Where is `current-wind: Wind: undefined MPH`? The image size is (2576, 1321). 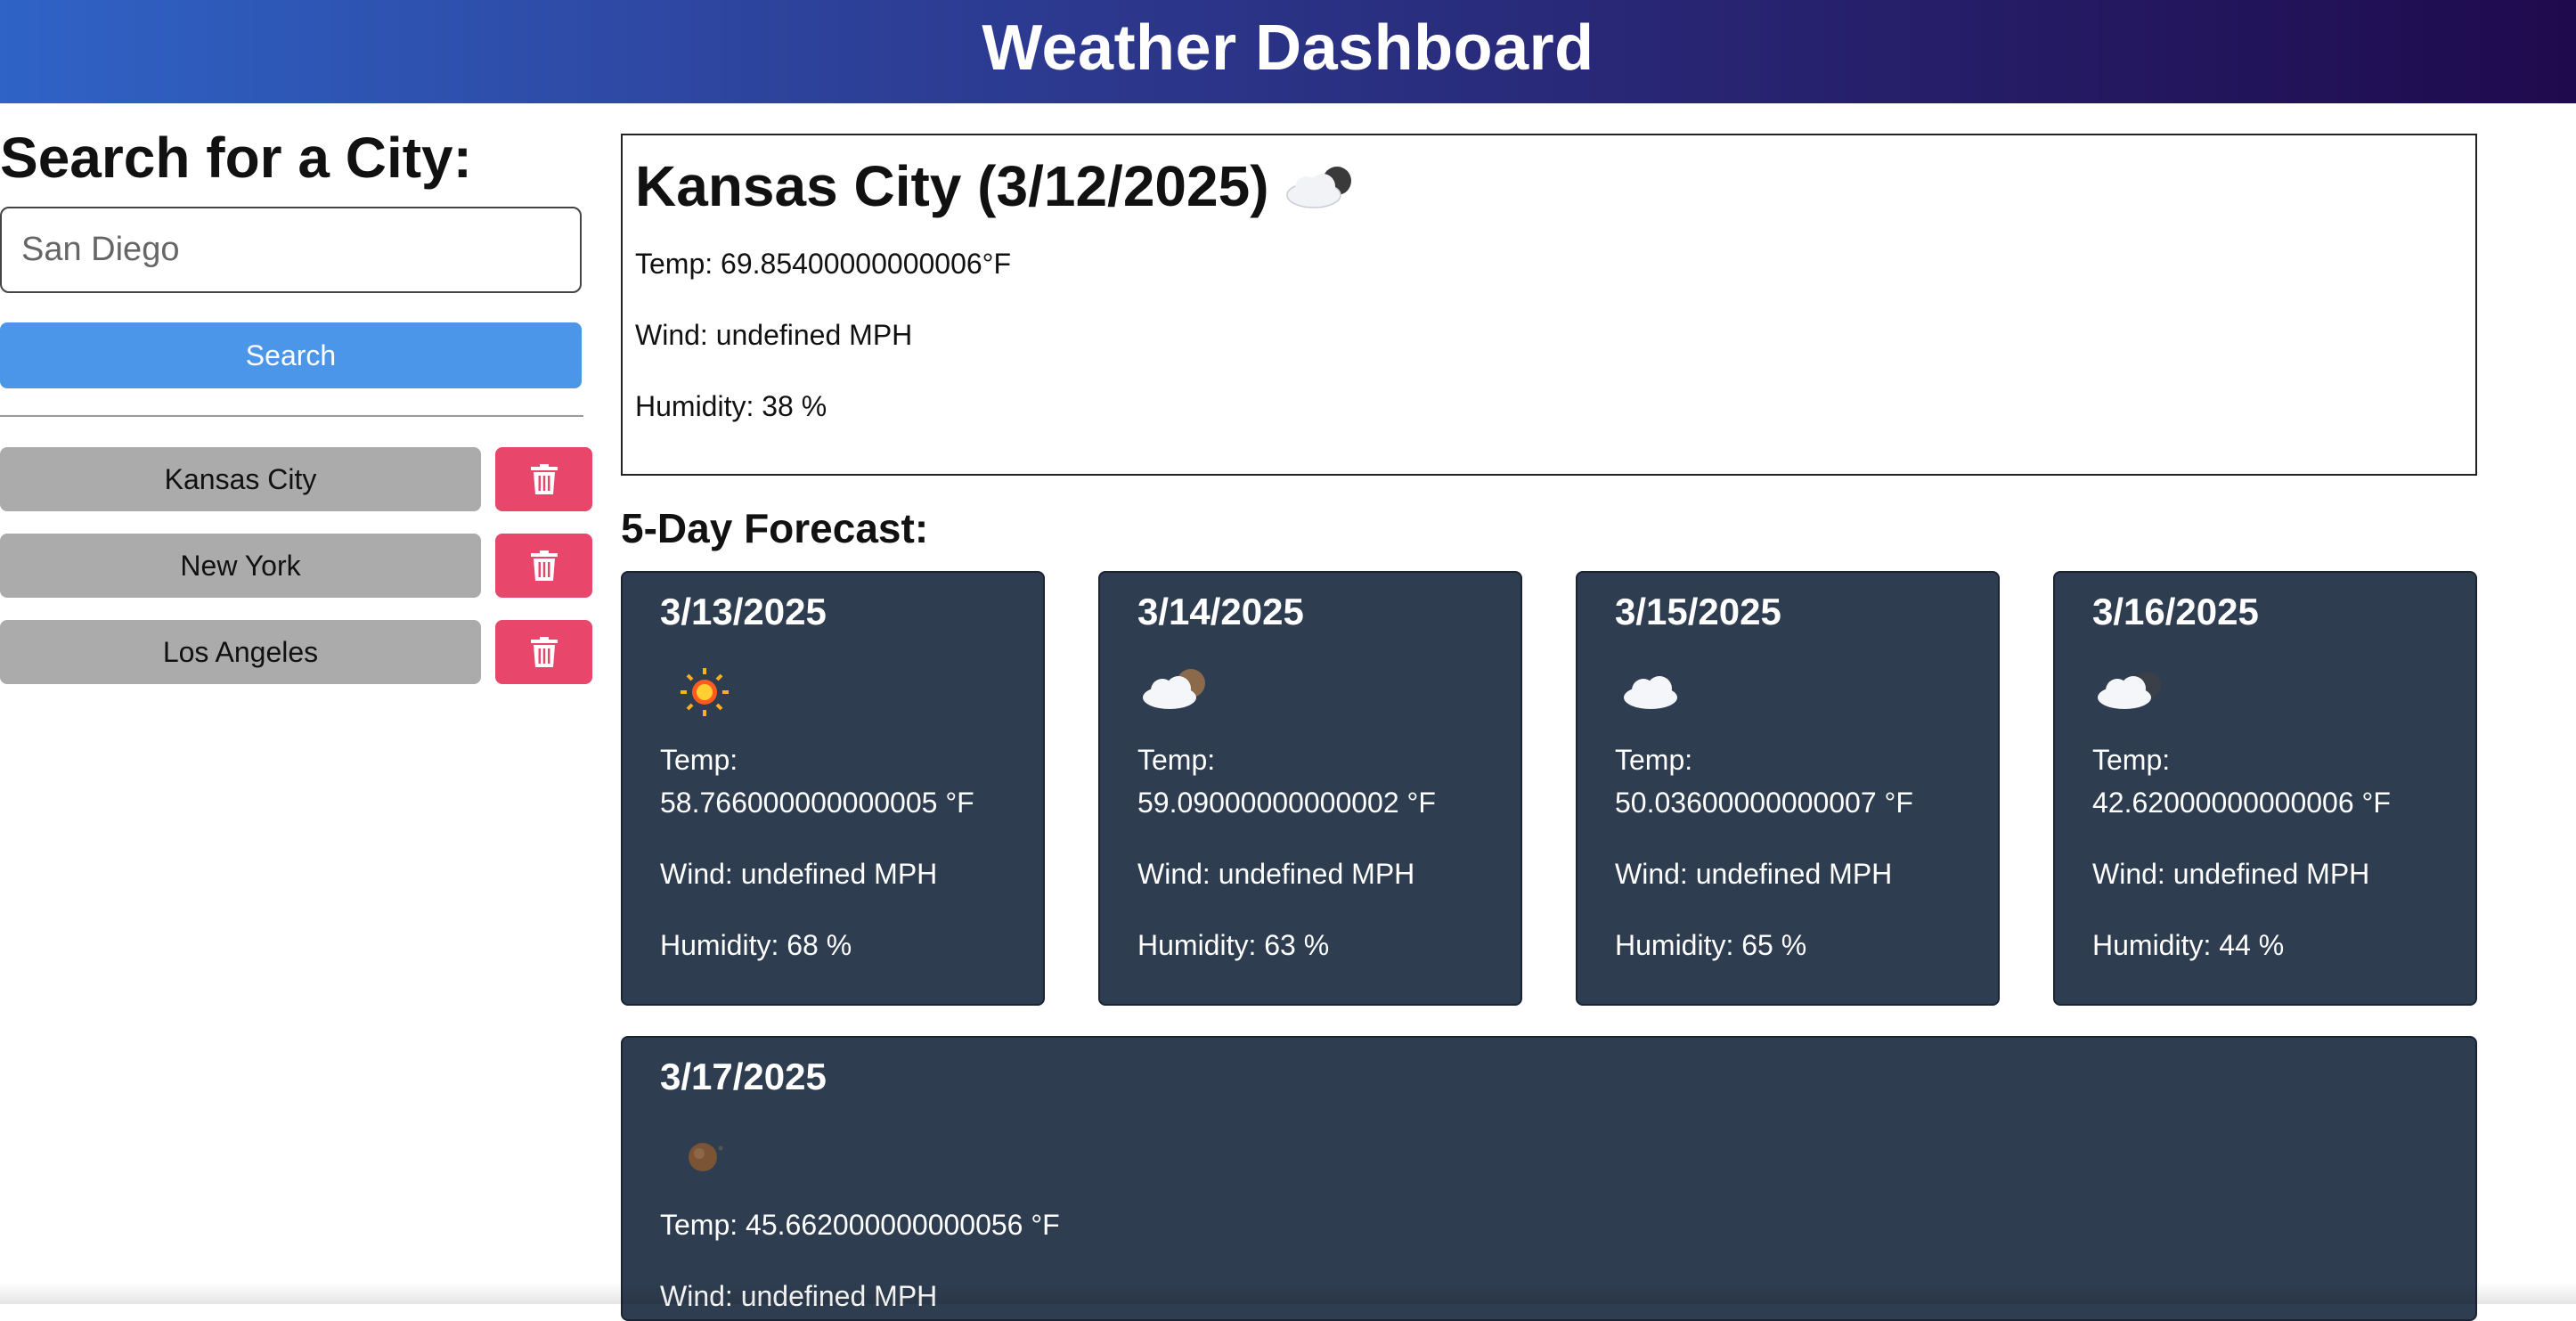
current-wind: Wind: undefined MPH is located at coordinates (774, 335).